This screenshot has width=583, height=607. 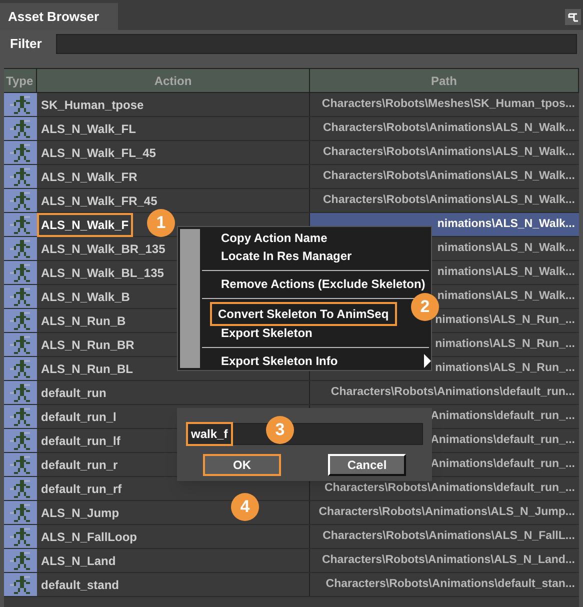 I want to click on action-cell: ALS_N_Jump, so click(x=80, y=512).